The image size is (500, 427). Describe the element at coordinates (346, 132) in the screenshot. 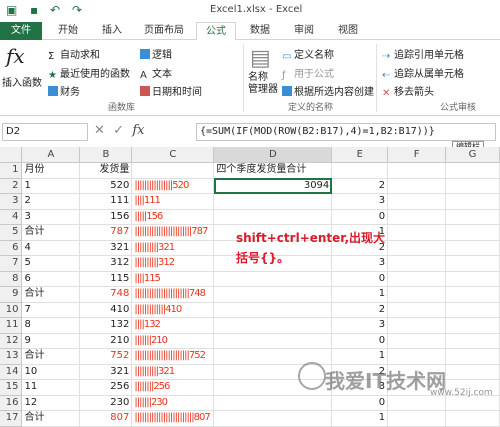

I see `formula-input: {=SUM(IF(MOD(ROW(B2:B17),4)=1,B2:B17))}` at that location.